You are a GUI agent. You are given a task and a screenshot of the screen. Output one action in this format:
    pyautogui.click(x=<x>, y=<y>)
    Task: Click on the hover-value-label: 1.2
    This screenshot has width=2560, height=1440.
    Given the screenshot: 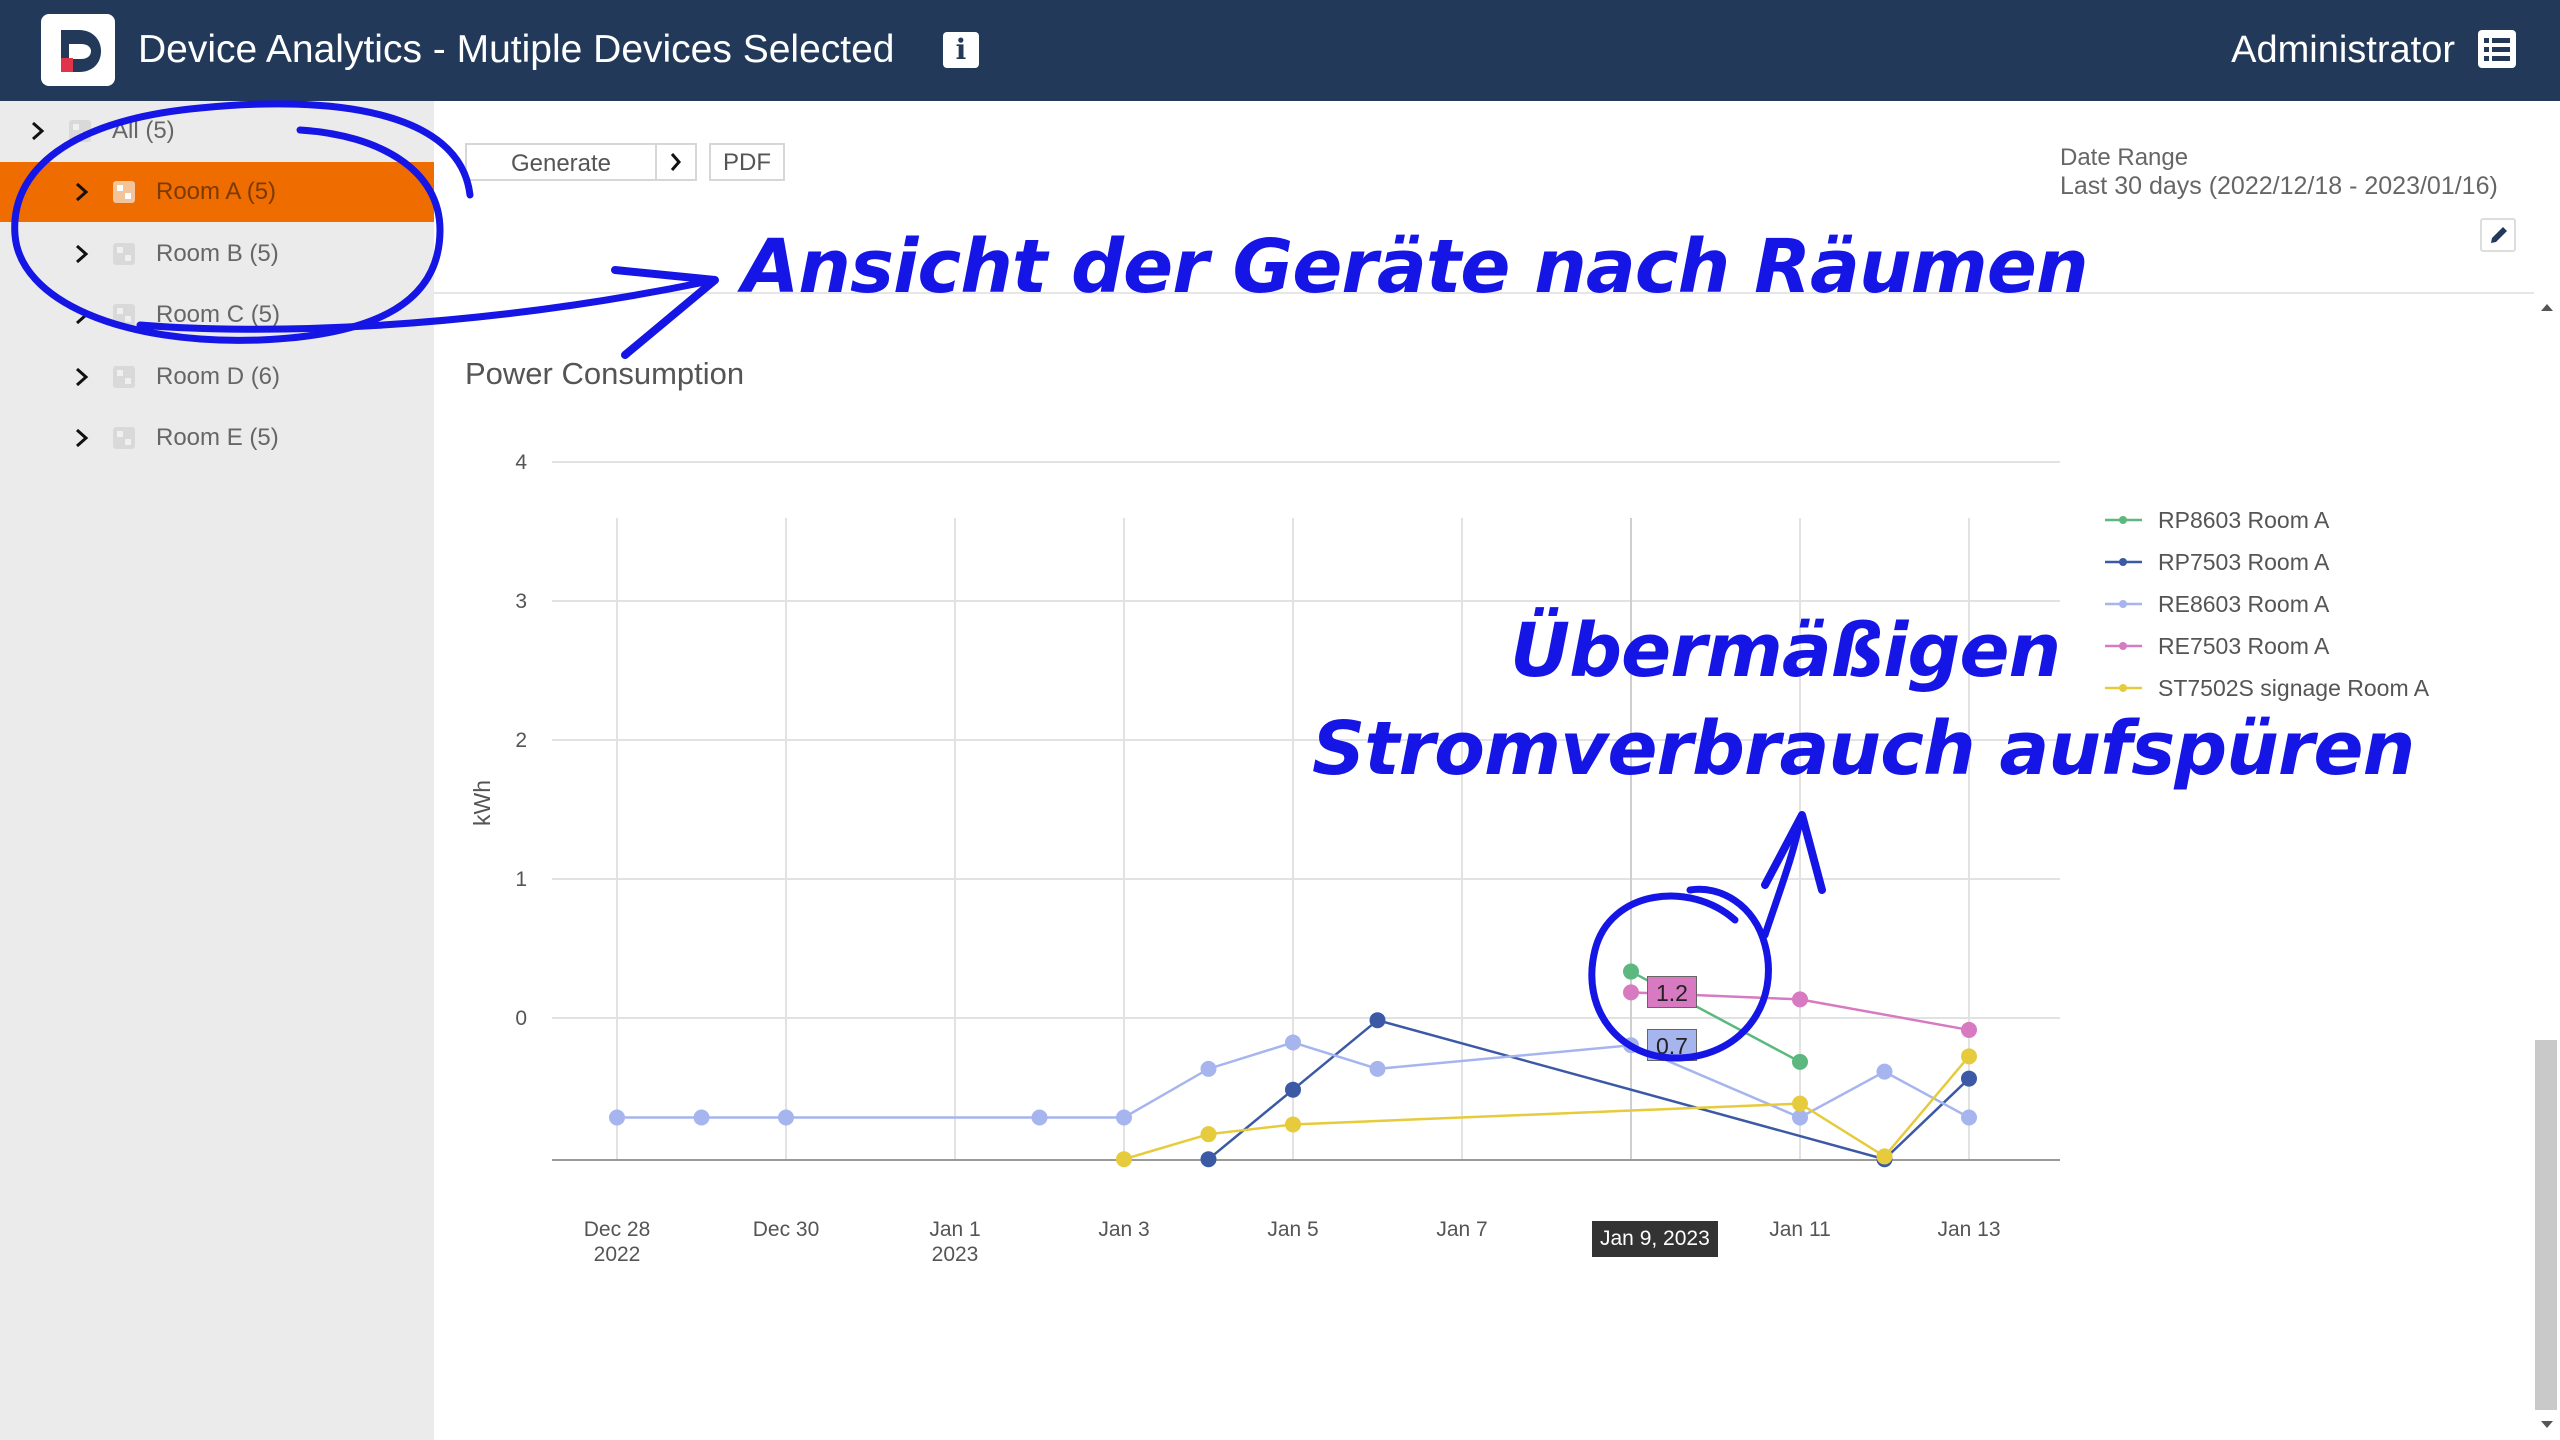 What is the action you would take?
    pyautogui.click(x=1672, y=992)
    